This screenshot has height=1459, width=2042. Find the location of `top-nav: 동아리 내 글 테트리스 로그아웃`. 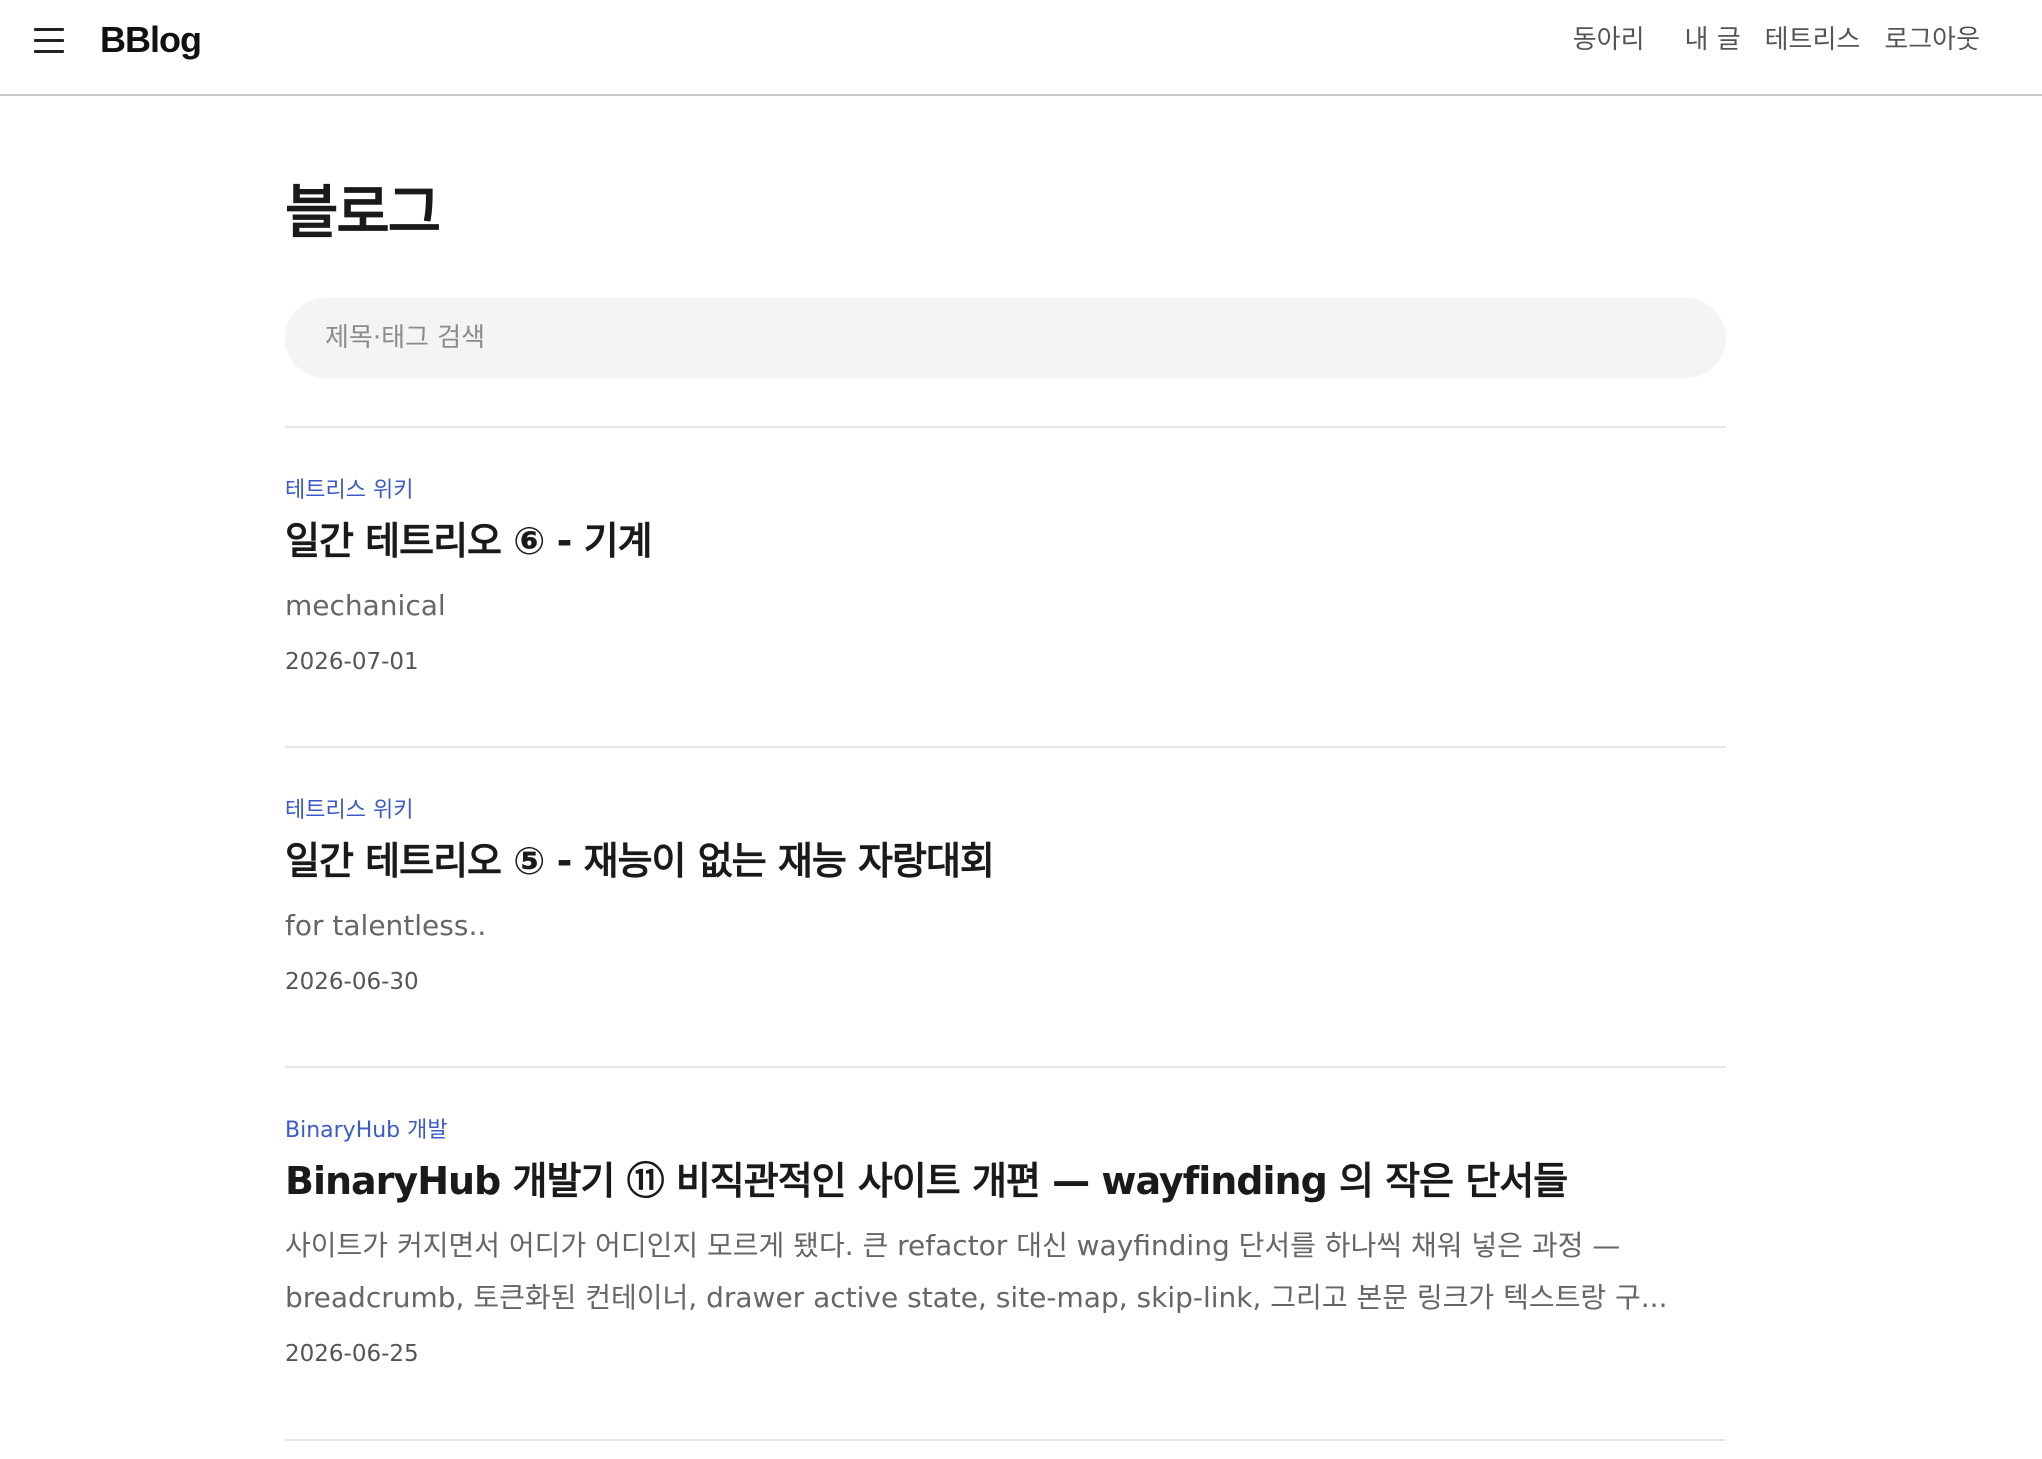

top-nav: 동아리 내 글 테트리스 로그아웃 is located at coordinates (1776, 40).